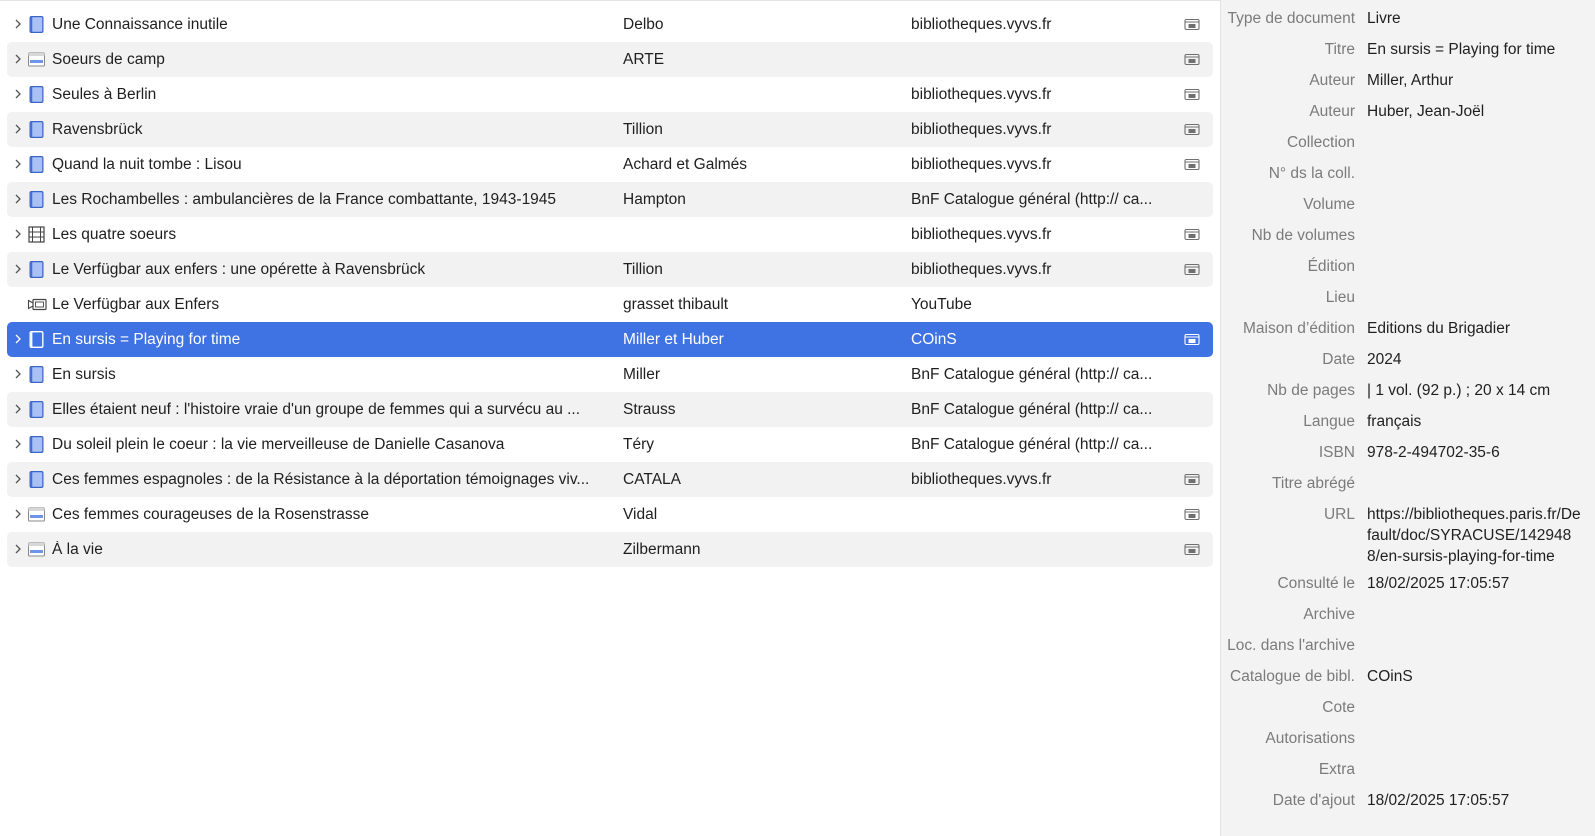 The image size is (1595, 836). What do you see at coordinates (1303, 235) in the screenshot?
I see `field-label: Nb de volumes` at bounding box center [1303, 235].